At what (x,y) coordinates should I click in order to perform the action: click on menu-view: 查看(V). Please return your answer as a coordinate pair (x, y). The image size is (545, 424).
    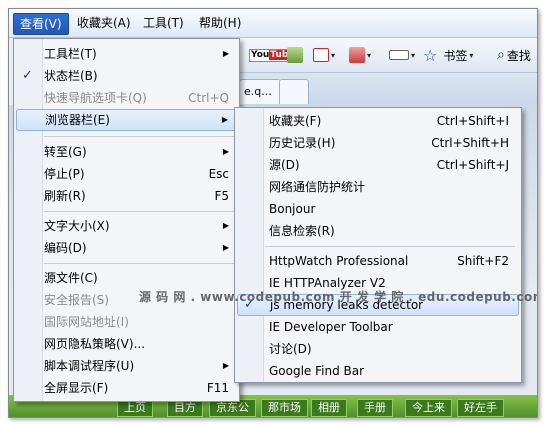
    Looking at the image, I should click on (41, 24).